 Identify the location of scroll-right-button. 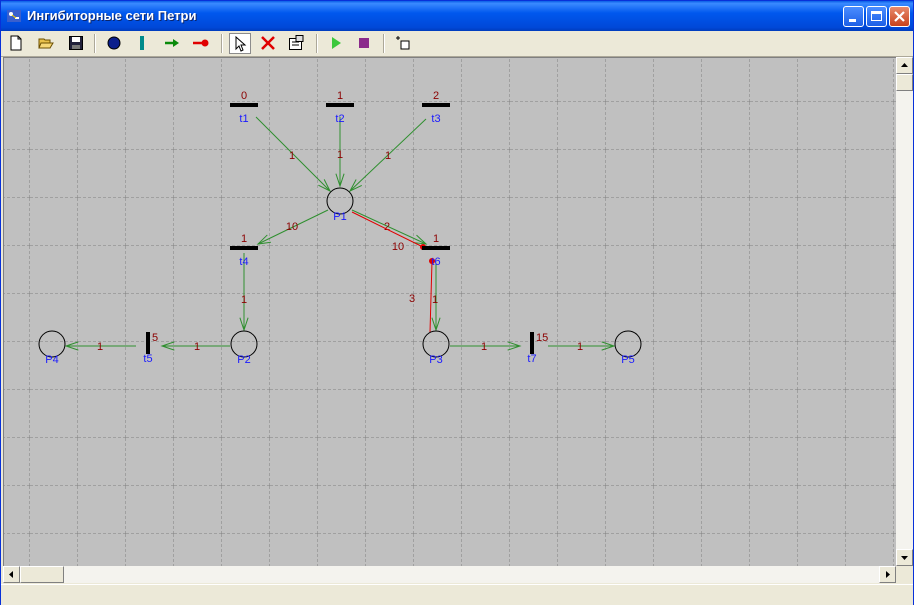
(887, 574).